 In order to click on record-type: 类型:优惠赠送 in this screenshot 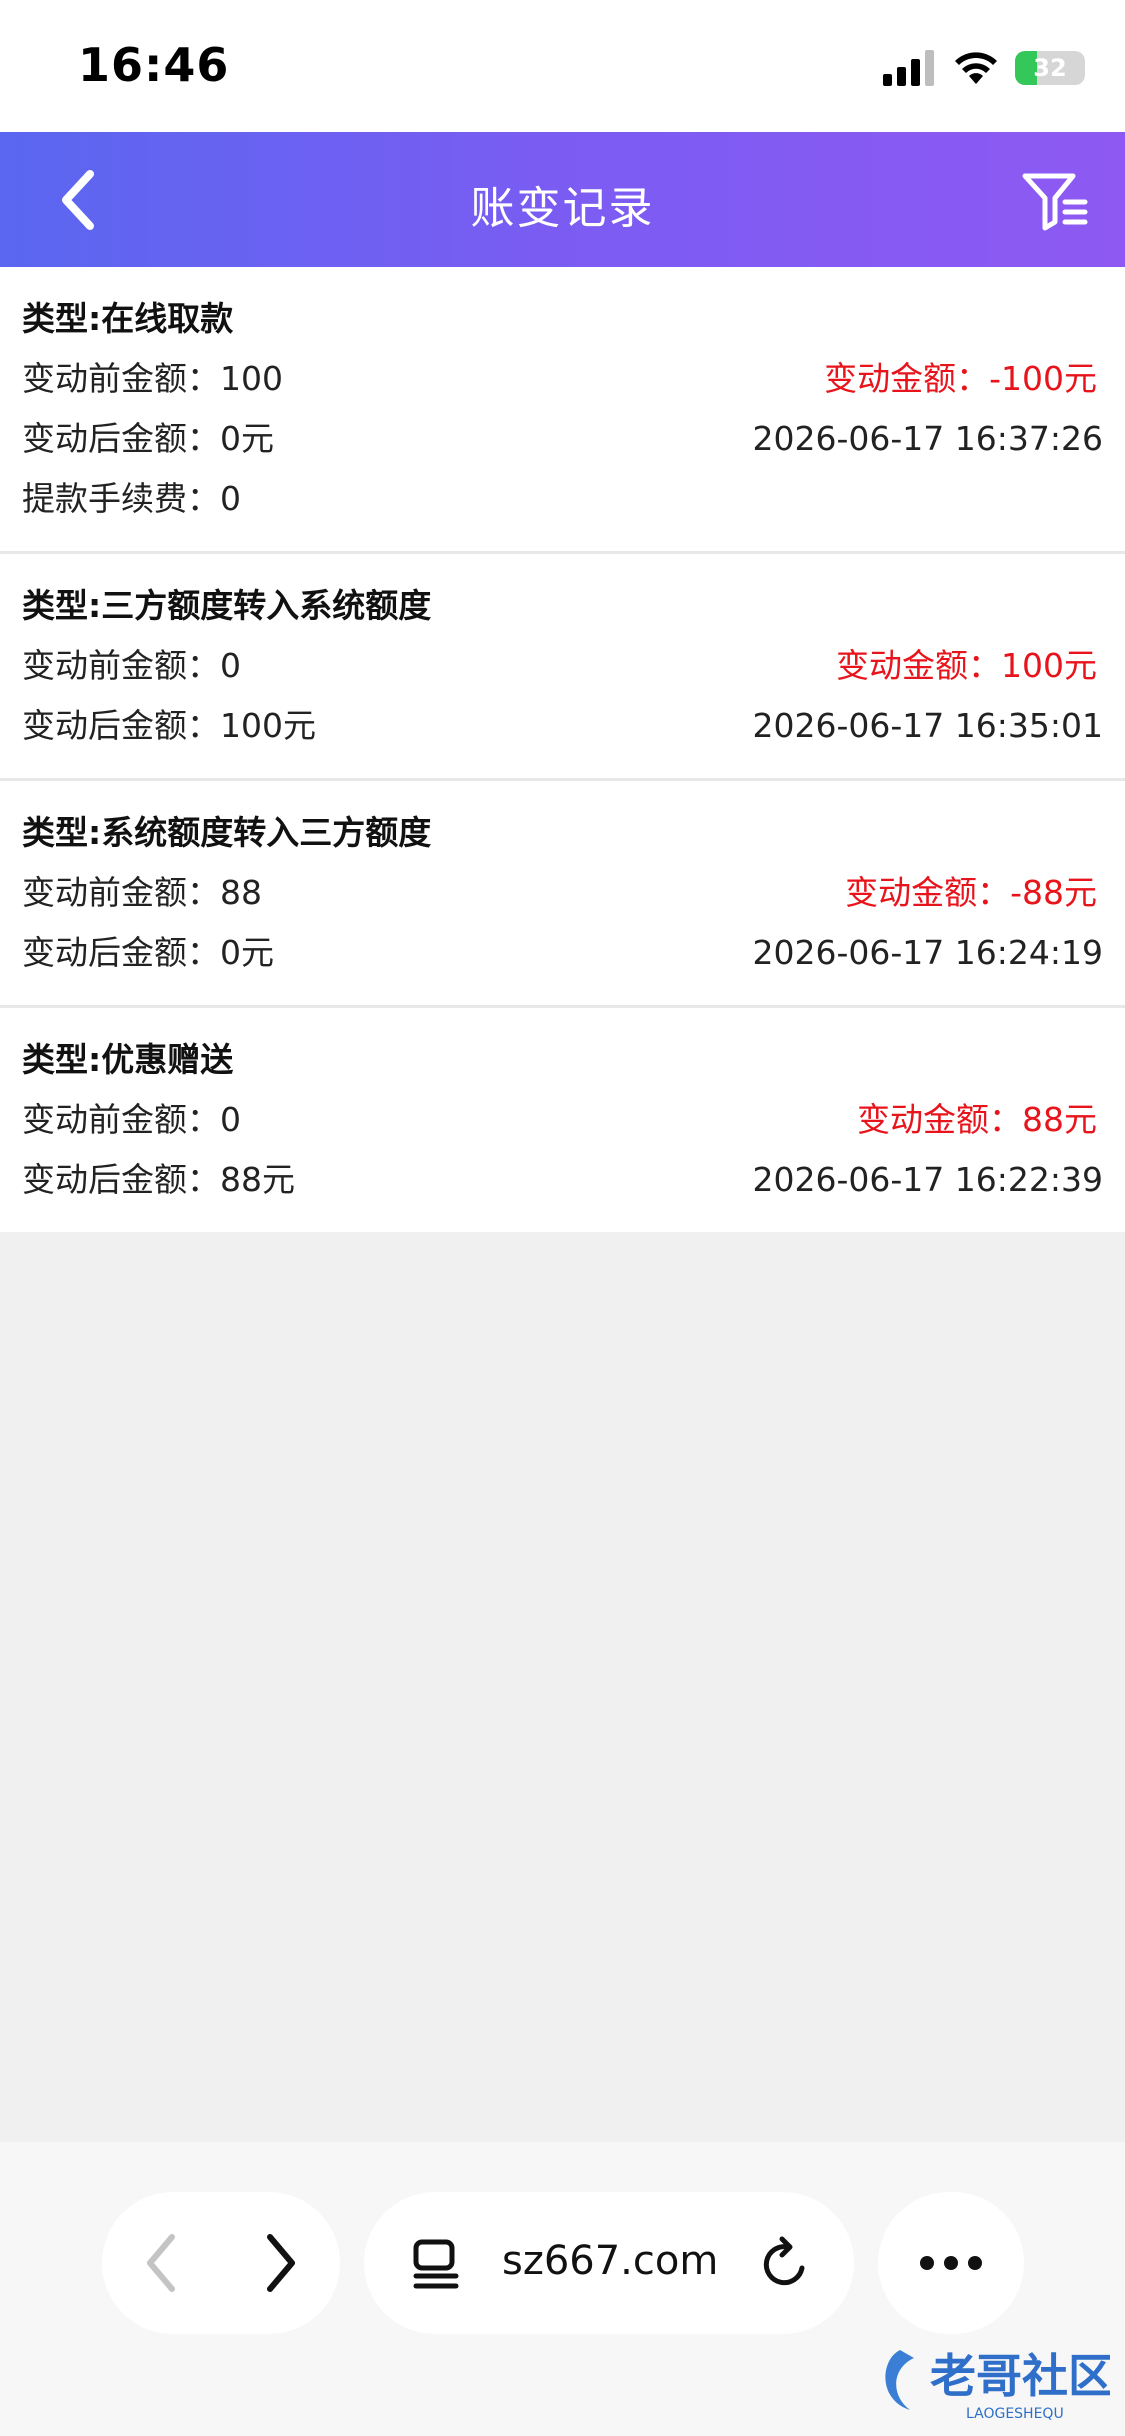, I will do `click(128, 1059)`.